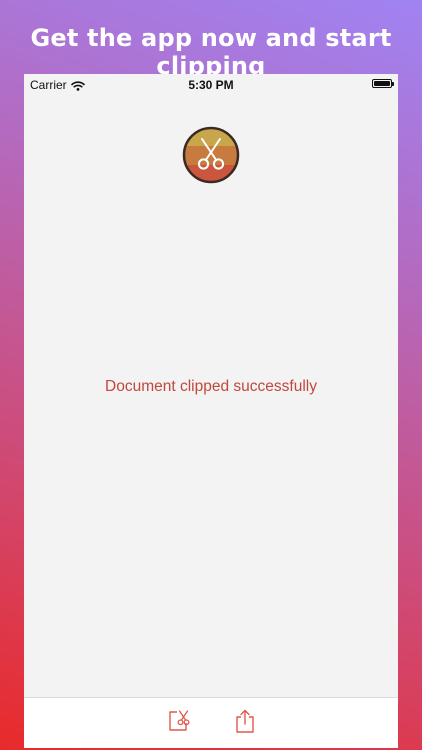 This screenshot has height=750, width=422. I want to click on battery-icon, so click(383, 83).